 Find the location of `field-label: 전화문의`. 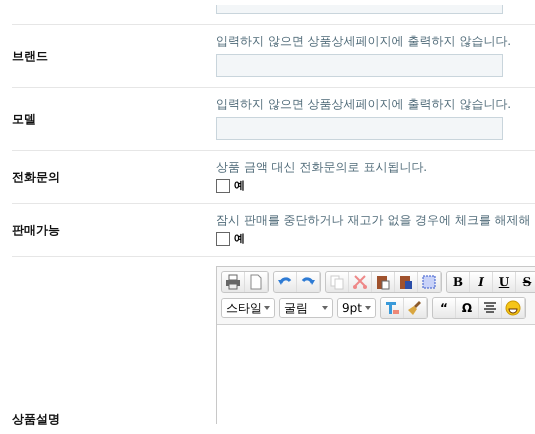

field-label: 전화문의 is located at coordinates (36, 177).